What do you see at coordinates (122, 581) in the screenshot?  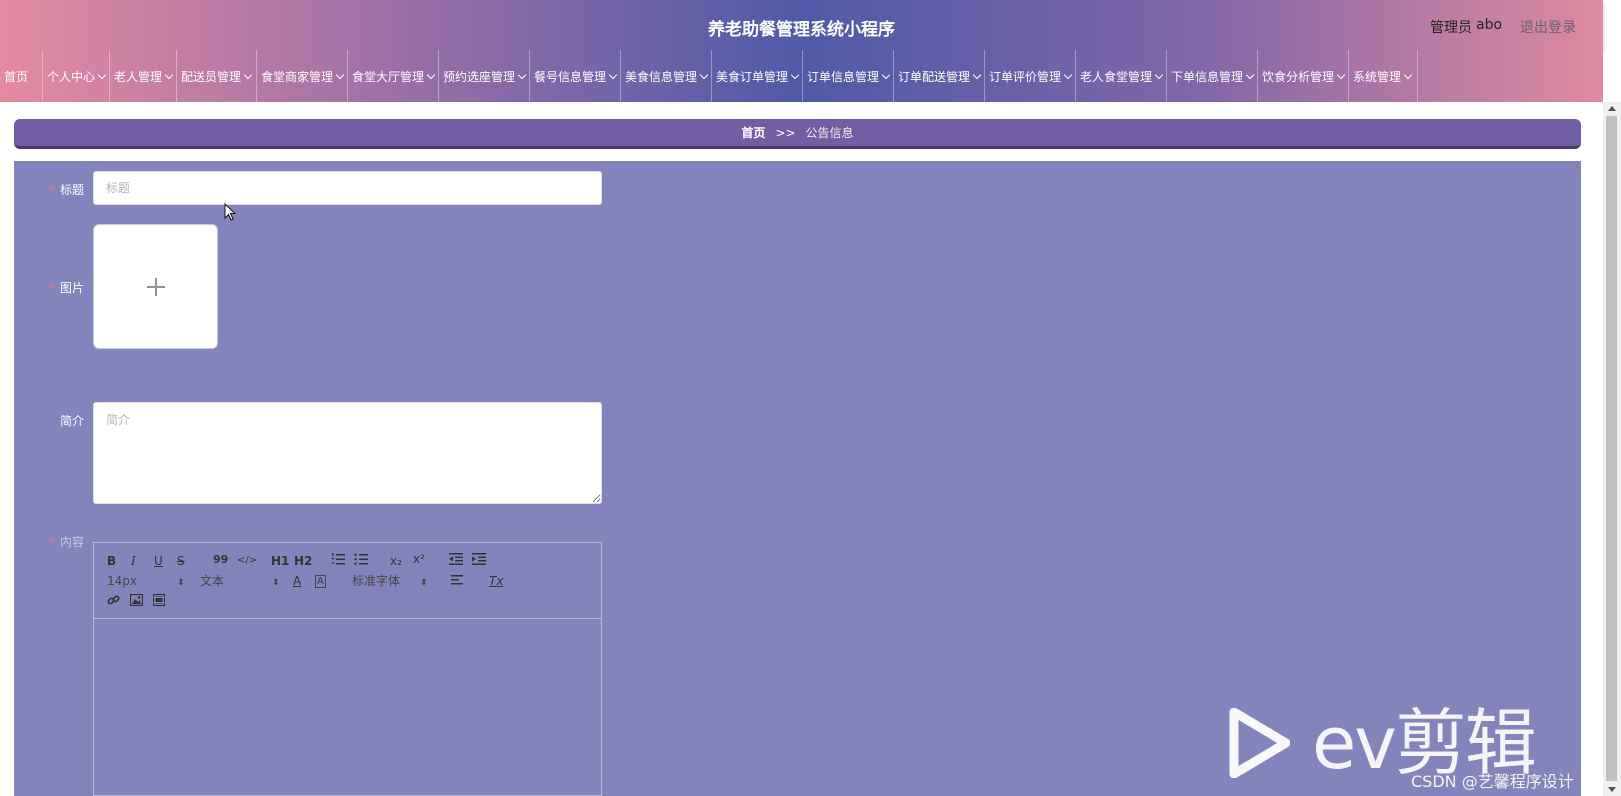 I see `font-size-value: 14px` at bounding box center [122, 581].